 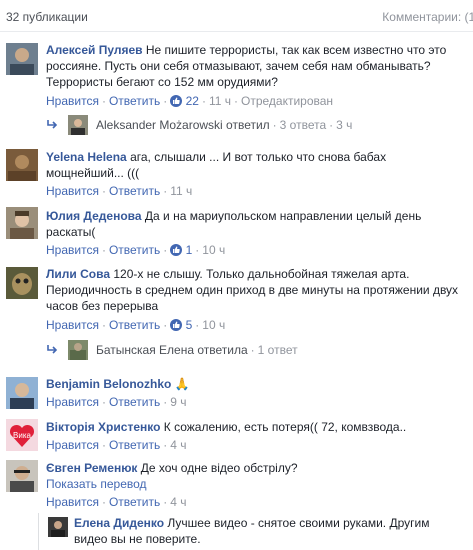 I want to click on comment-author: Алексей Пуляев, so click(x=94, y=50).